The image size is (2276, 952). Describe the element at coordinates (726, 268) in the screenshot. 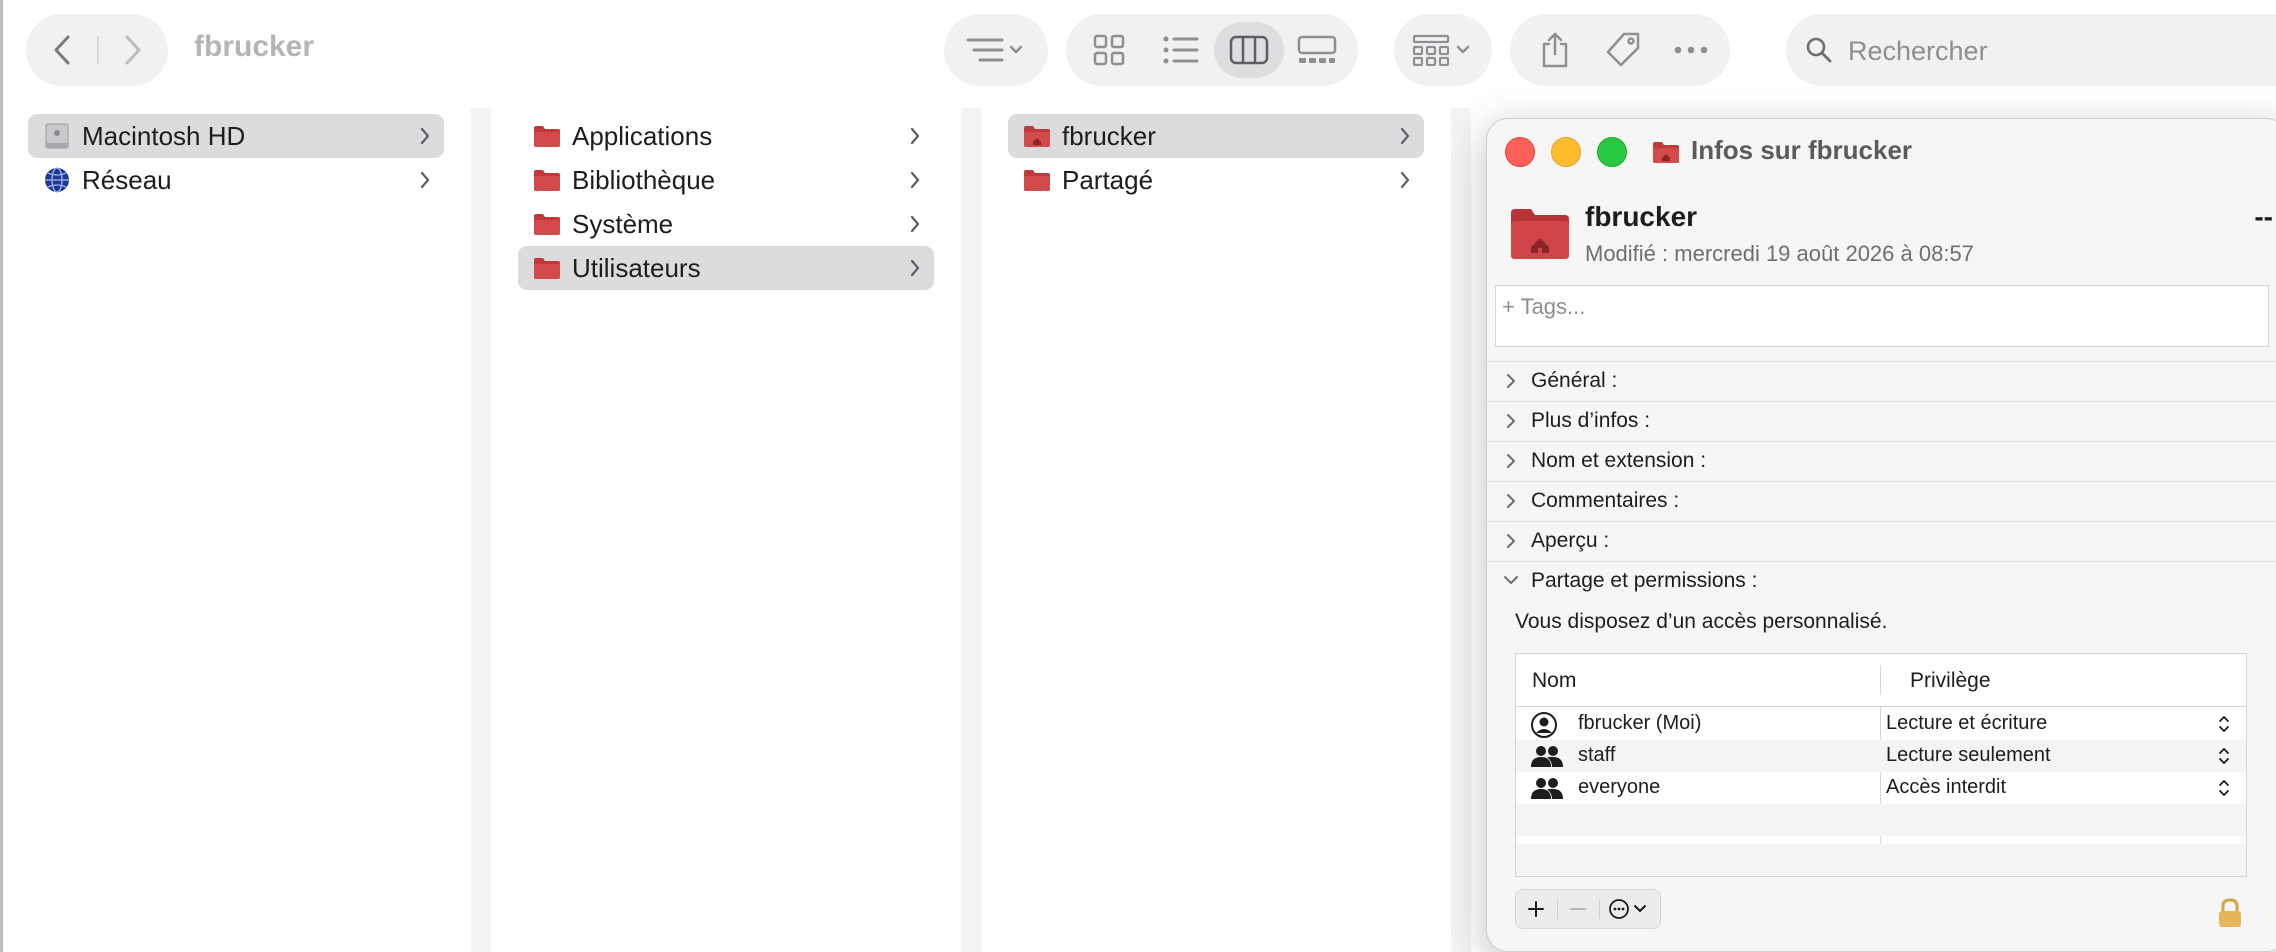

I see `column-item-utilisateurs: Utilisateurs` at that location.